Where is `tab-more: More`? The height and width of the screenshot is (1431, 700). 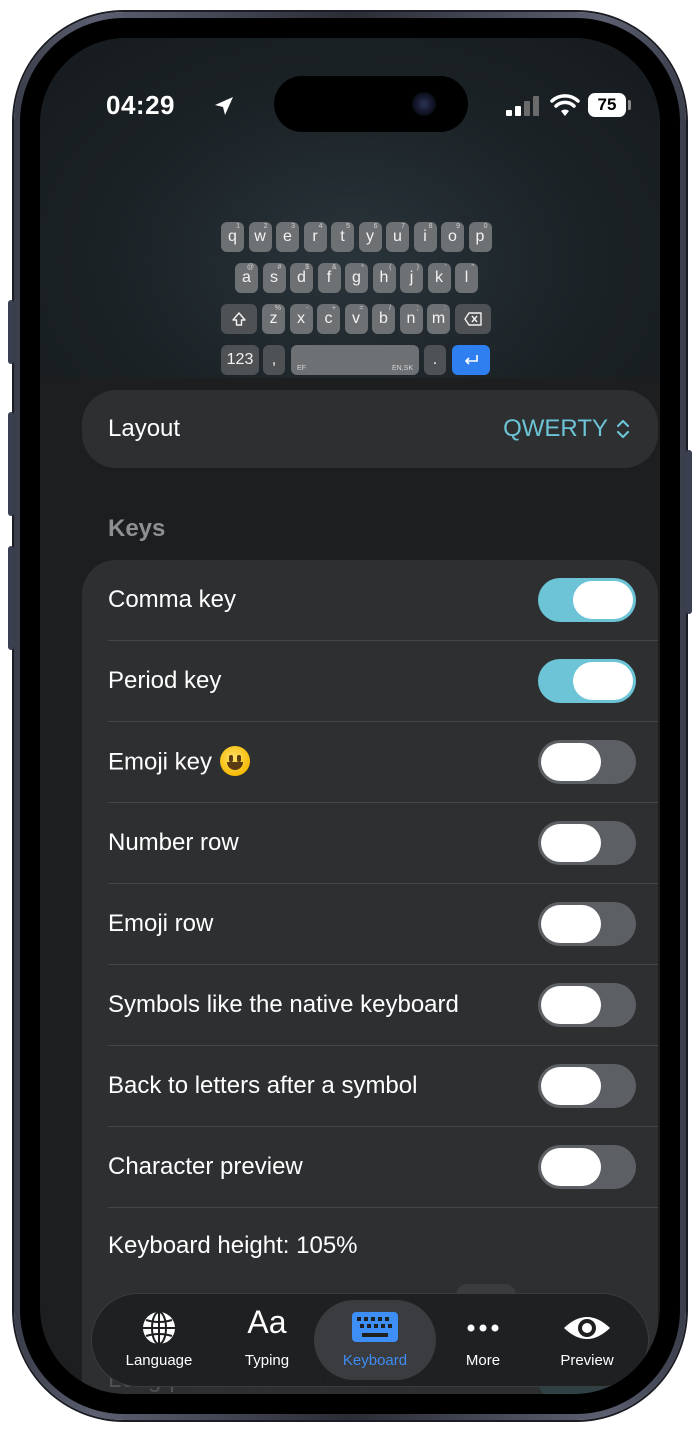
tab-more: More is located at coordinates (483, 1340).